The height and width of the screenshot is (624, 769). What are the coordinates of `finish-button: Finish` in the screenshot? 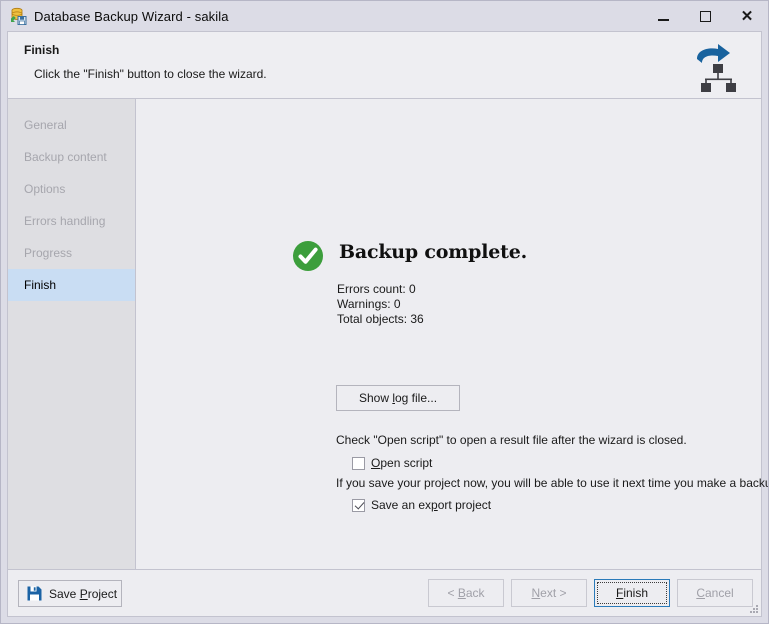 It's located at (632, 593).